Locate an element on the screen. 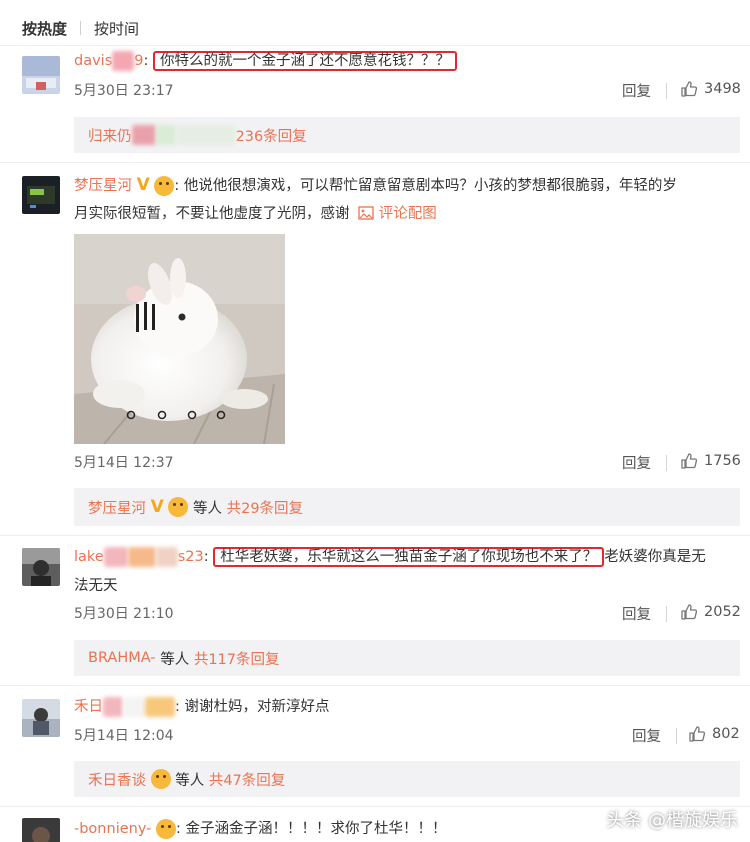 The height and width of the screenshot is (842, 750). like-button: 802 is located at coordinates (714, 734).